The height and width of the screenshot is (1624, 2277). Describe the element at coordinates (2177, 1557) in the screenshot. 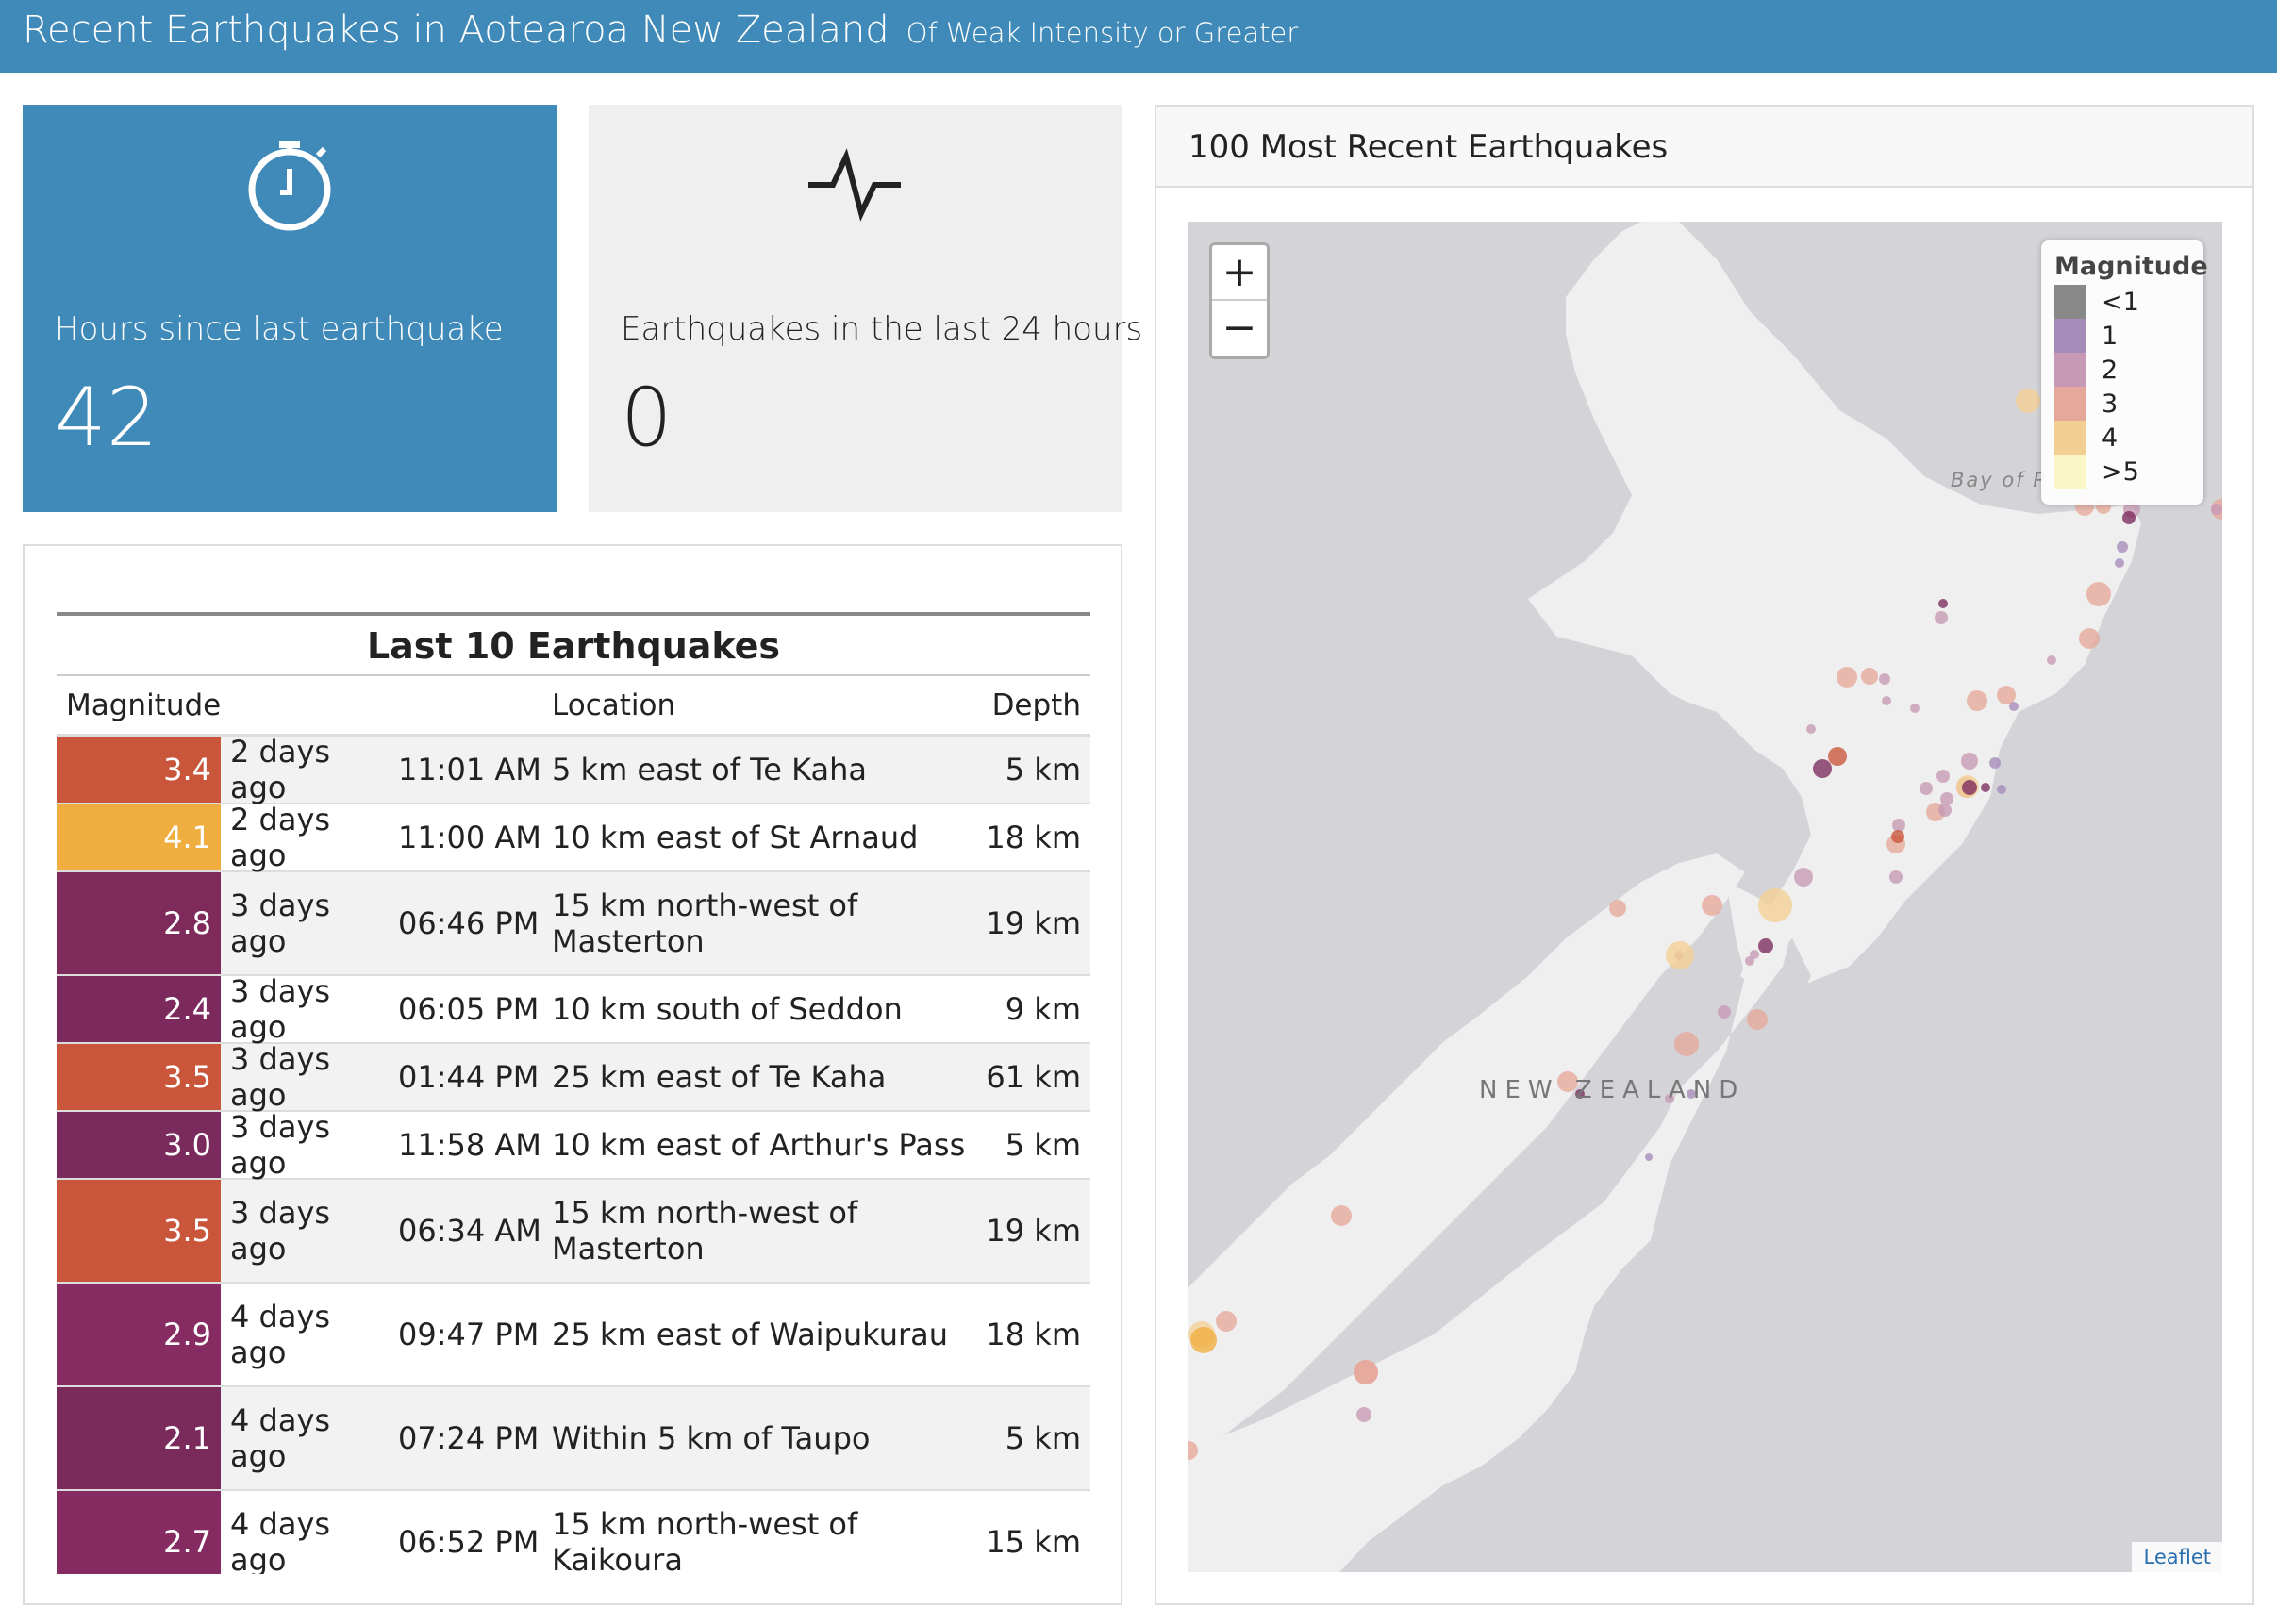

I see `leaflet-attribution-link: Leaflet` at that location.